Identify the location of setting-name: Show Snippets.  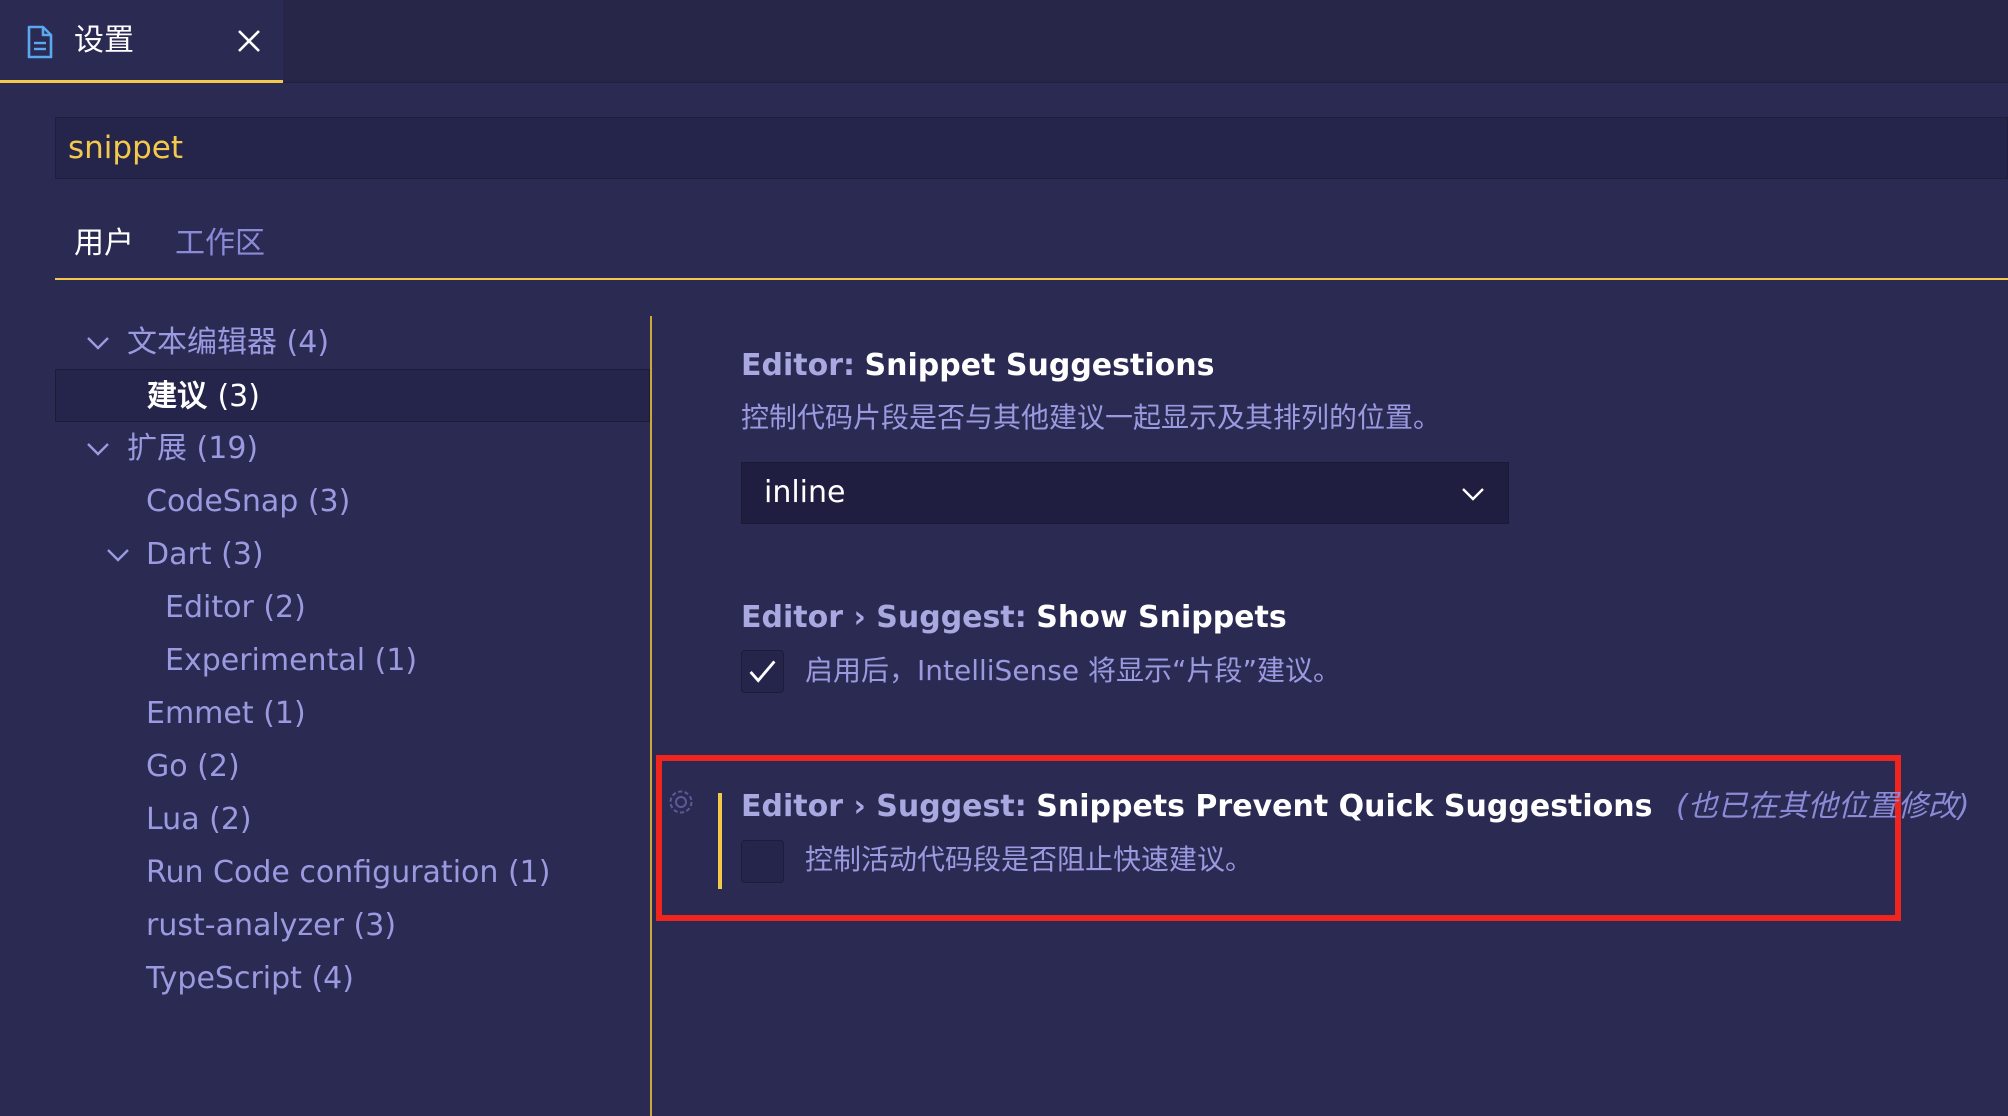
(1161, 617).